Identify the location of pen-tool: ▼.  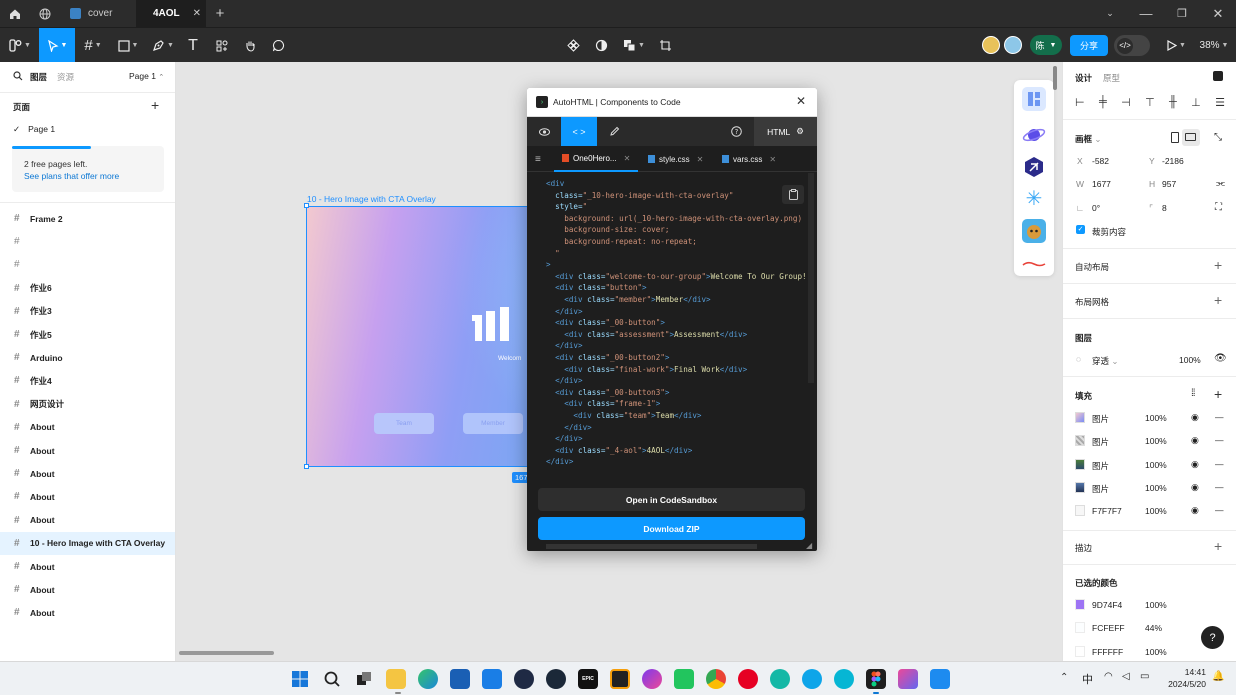
(163, 45).